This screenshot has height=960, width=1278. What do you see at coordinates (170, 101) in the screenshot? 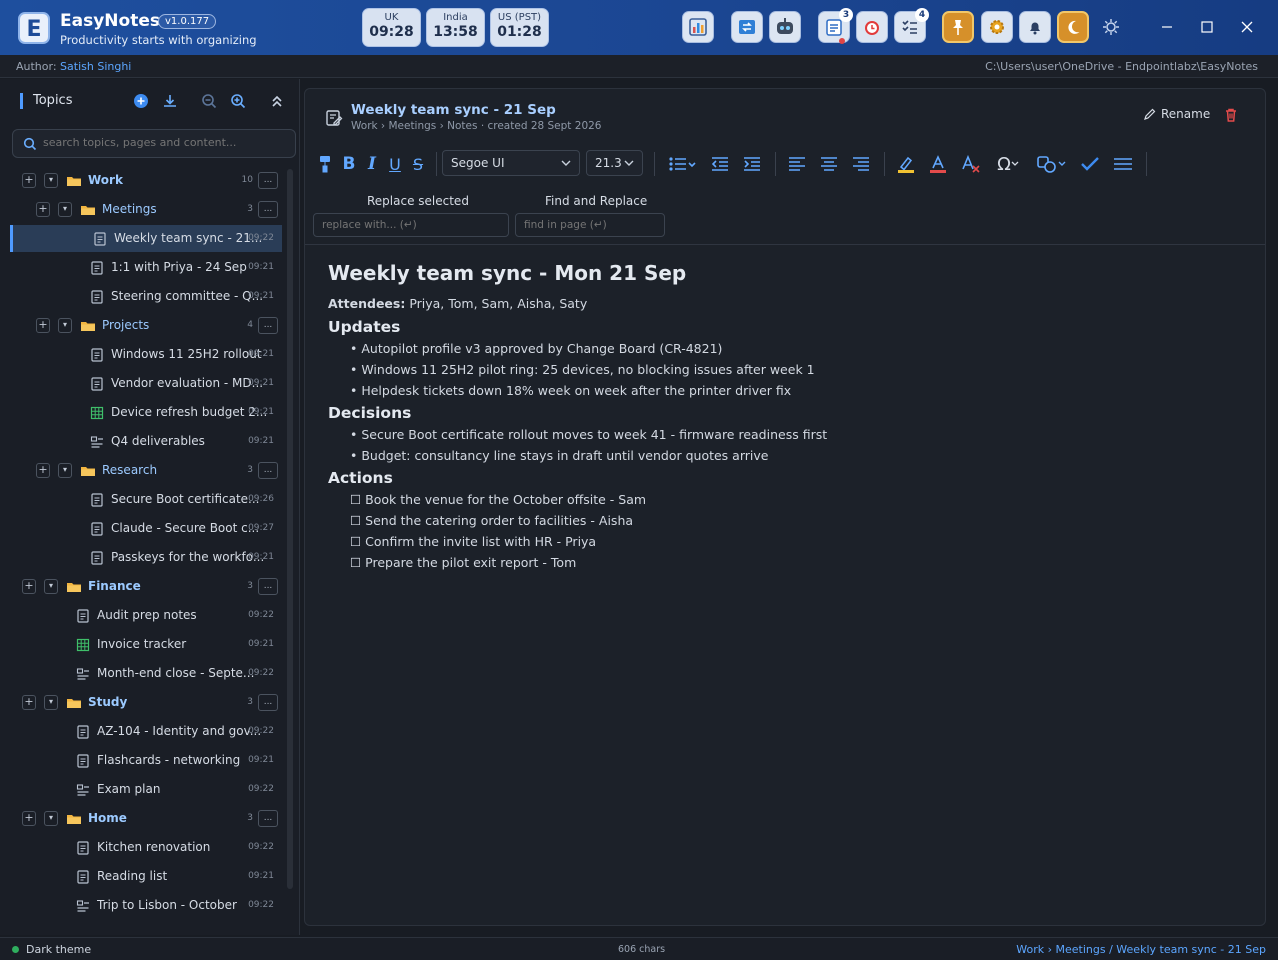
I see `import-button` at bounding box center [170, 101].